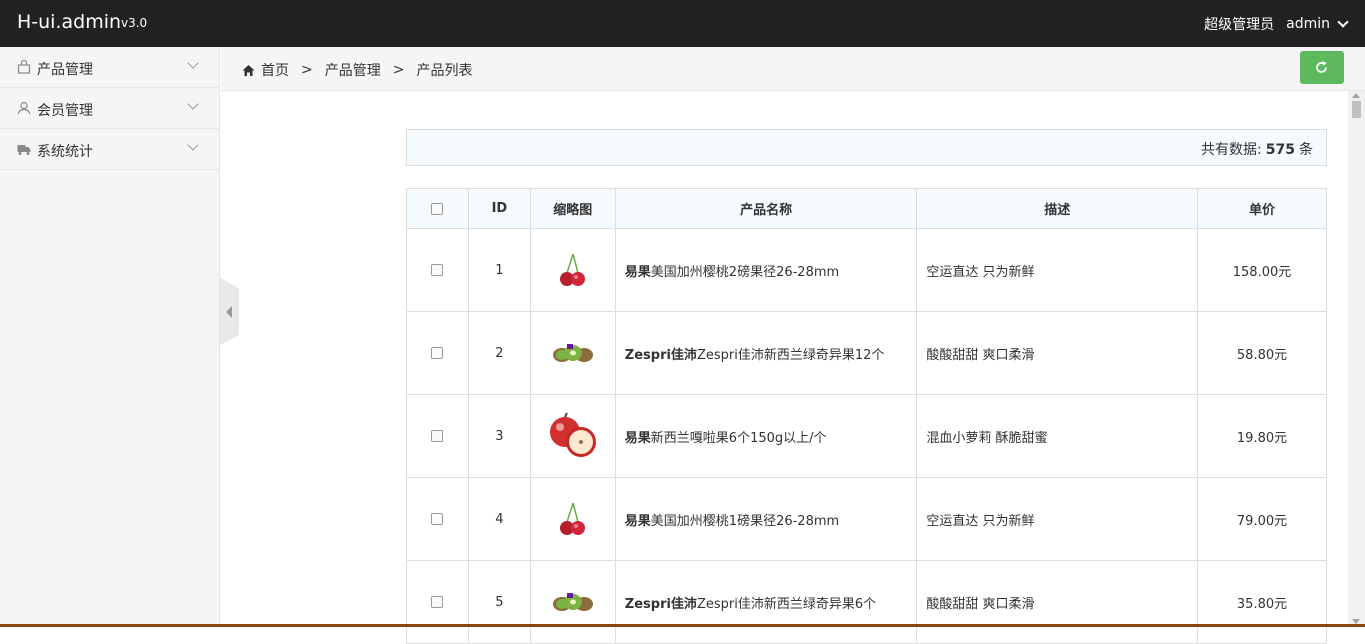 The image size is (1365, 644). I want to click on product-name: 新西兰嘎啦果6个150g以上/个, so click(738, 438).